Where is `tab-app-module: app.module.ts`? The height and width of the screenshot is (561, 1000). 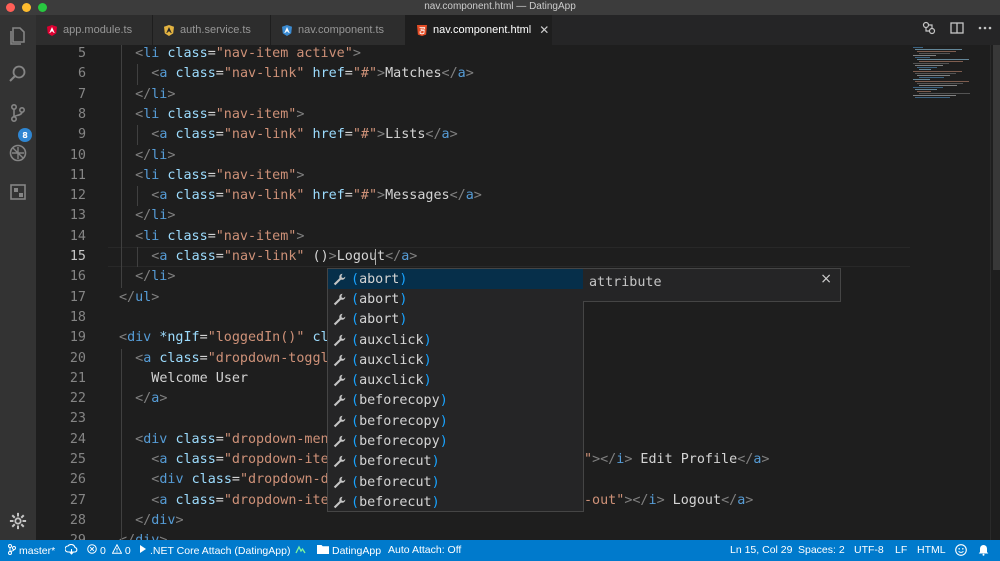
tab-app-module: app.module.ts is located at coordinates (94, 30).